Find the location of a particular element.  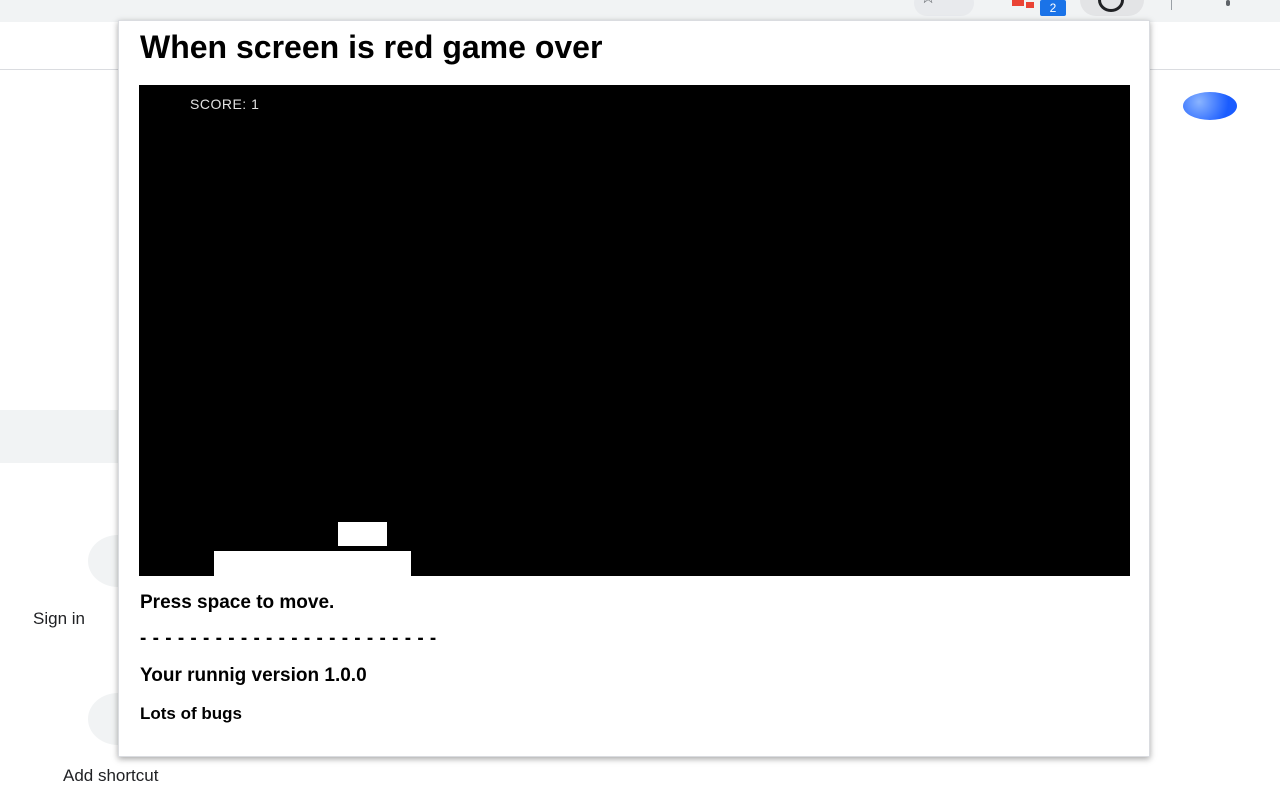

add-shortcut-label: Add shortcut is located at coordinates (110, 776).